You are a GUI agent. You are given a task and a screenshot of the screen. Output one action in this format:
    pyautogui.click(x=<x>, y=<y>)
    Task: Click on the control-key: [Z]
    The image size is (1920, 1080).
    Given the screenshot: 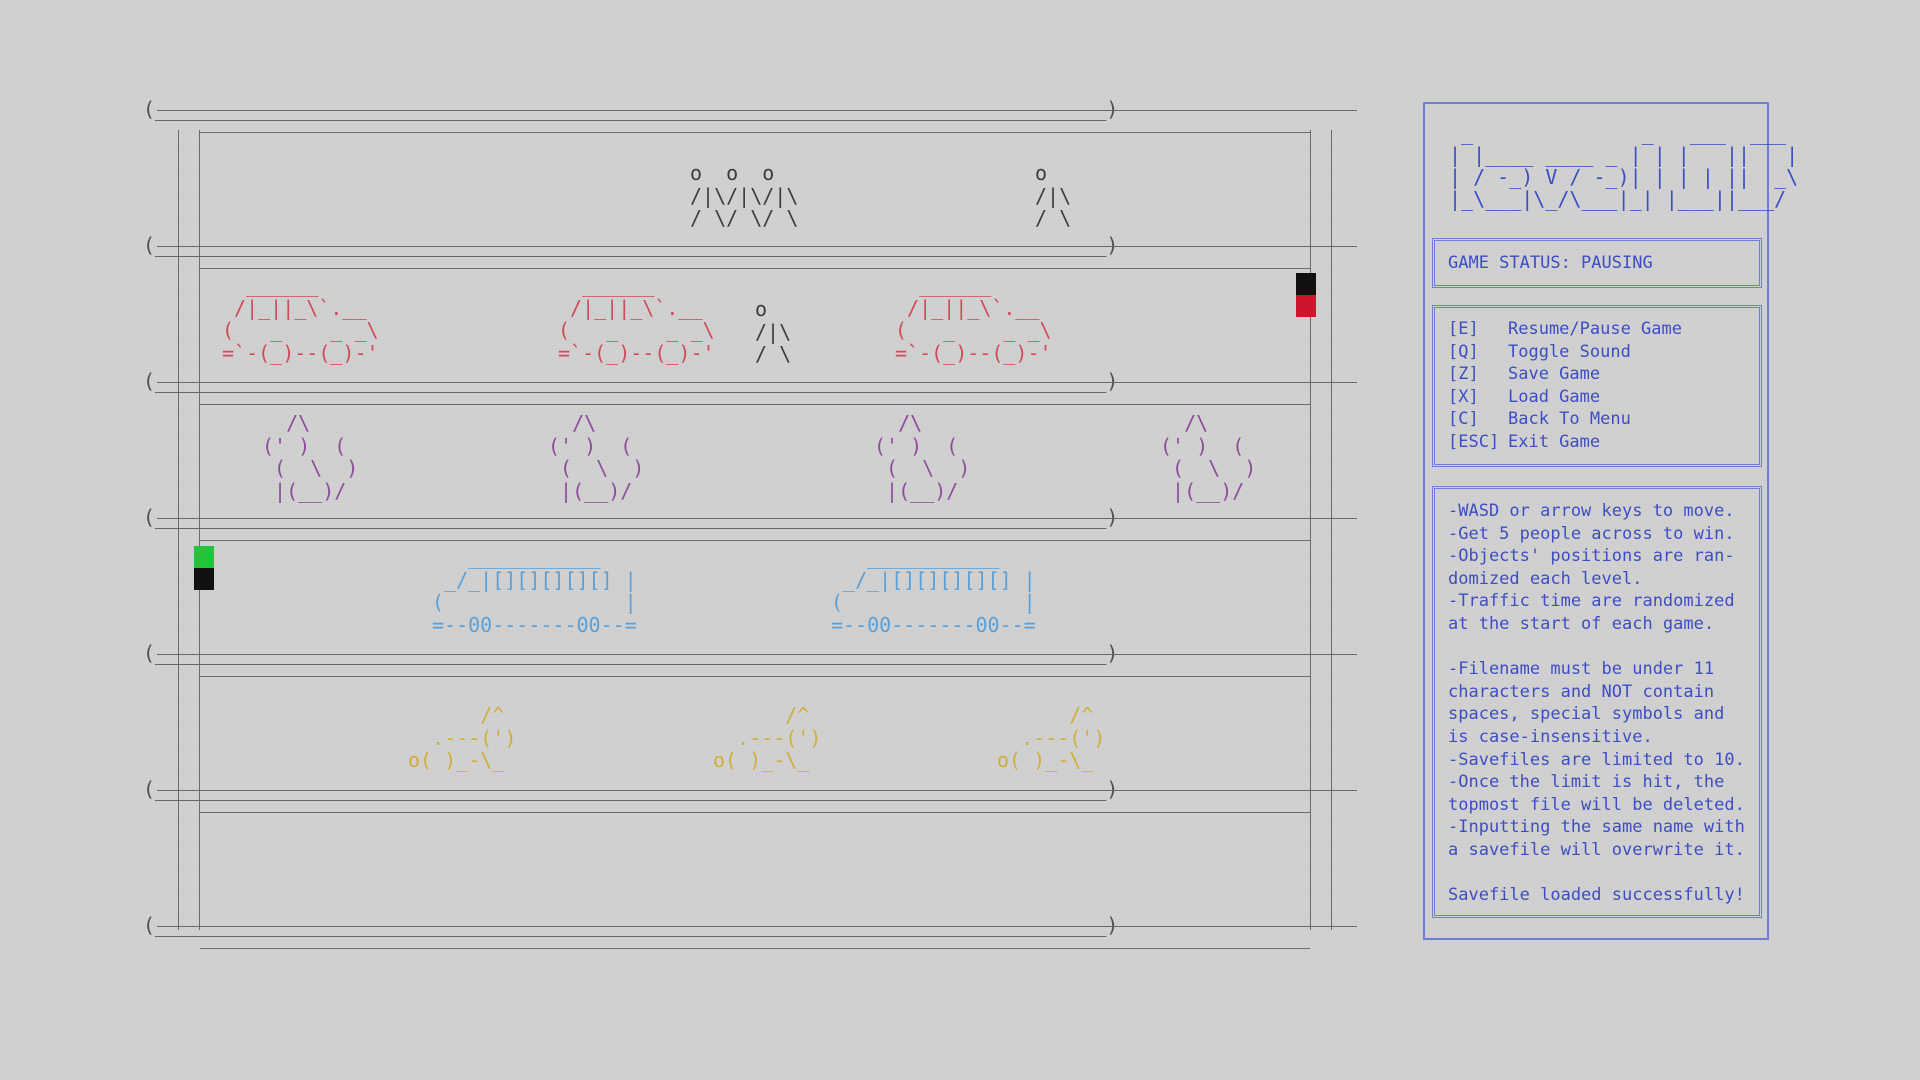 What is the action you would take?
    pyautogui.click(x=1463, y=374)
    